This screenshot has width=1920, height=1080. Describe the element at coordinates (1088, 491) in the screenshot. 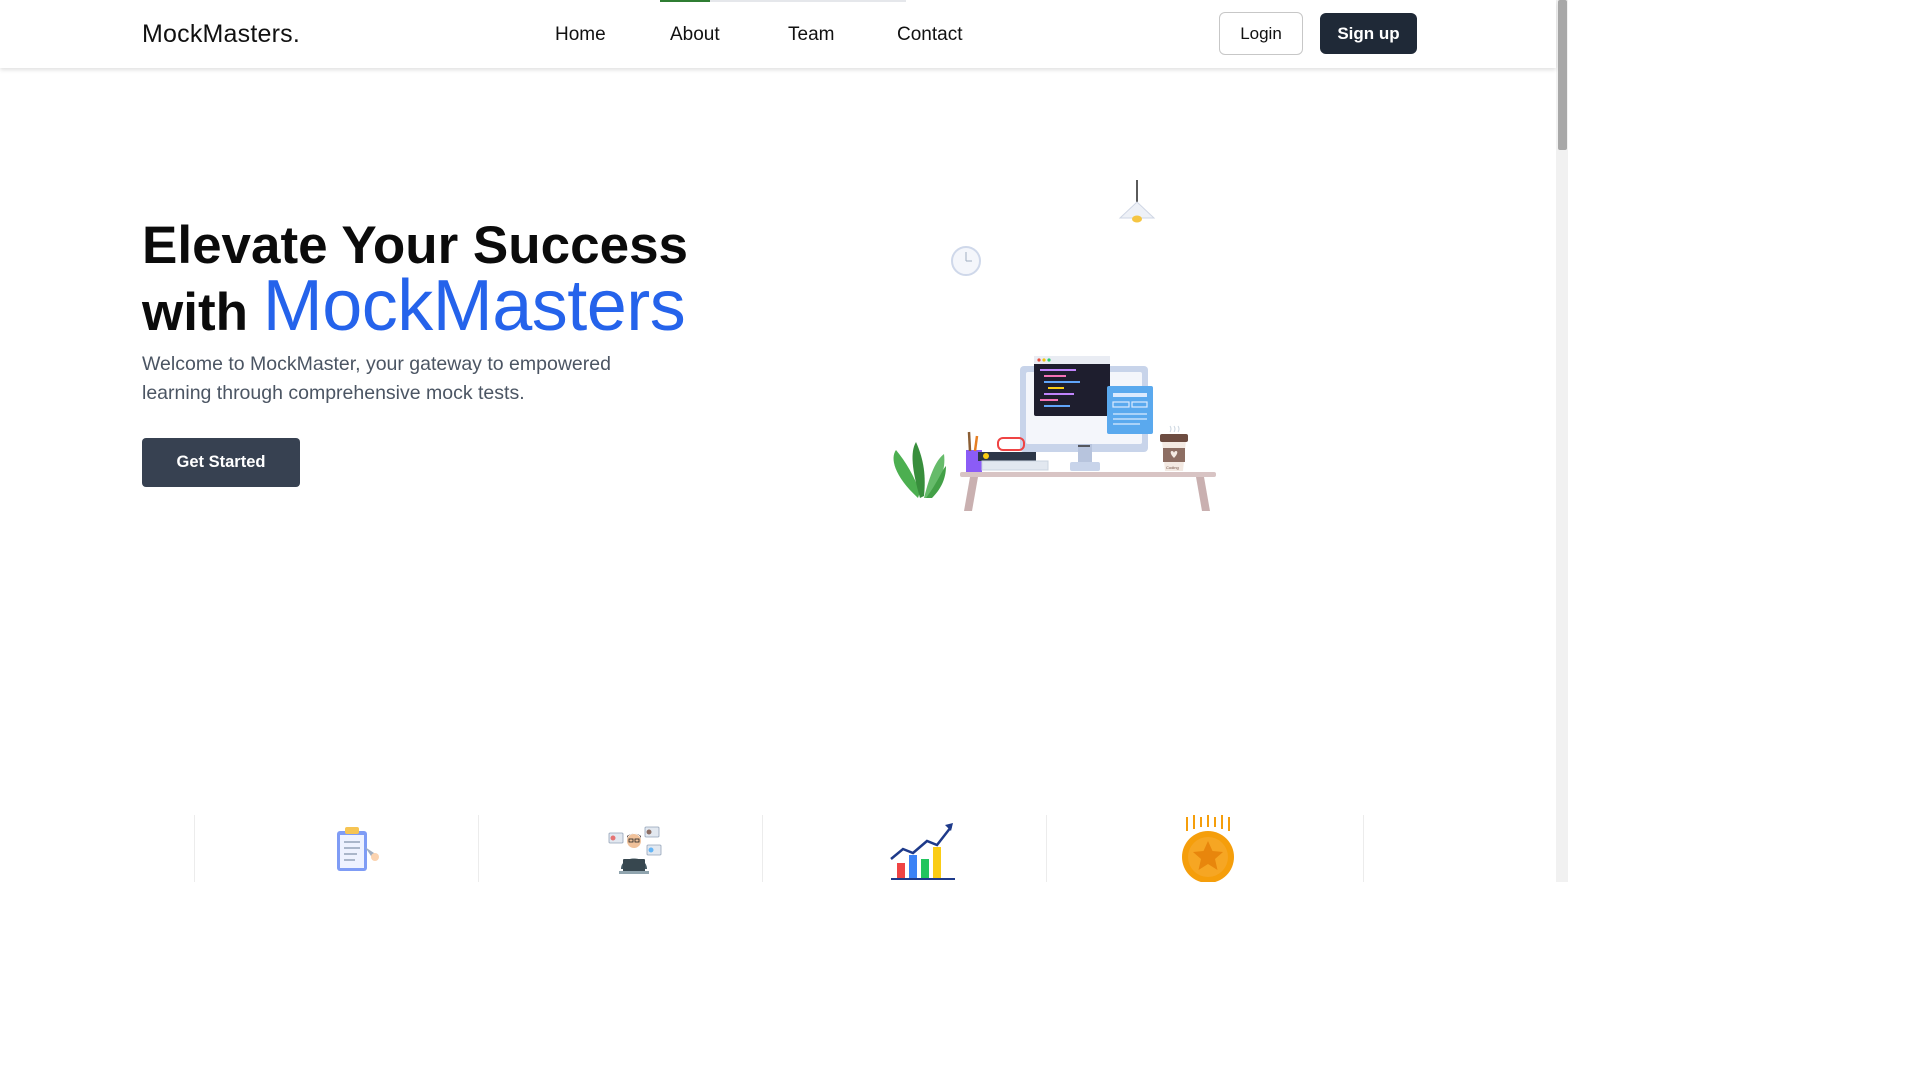

I see `desk-icon` at that location.